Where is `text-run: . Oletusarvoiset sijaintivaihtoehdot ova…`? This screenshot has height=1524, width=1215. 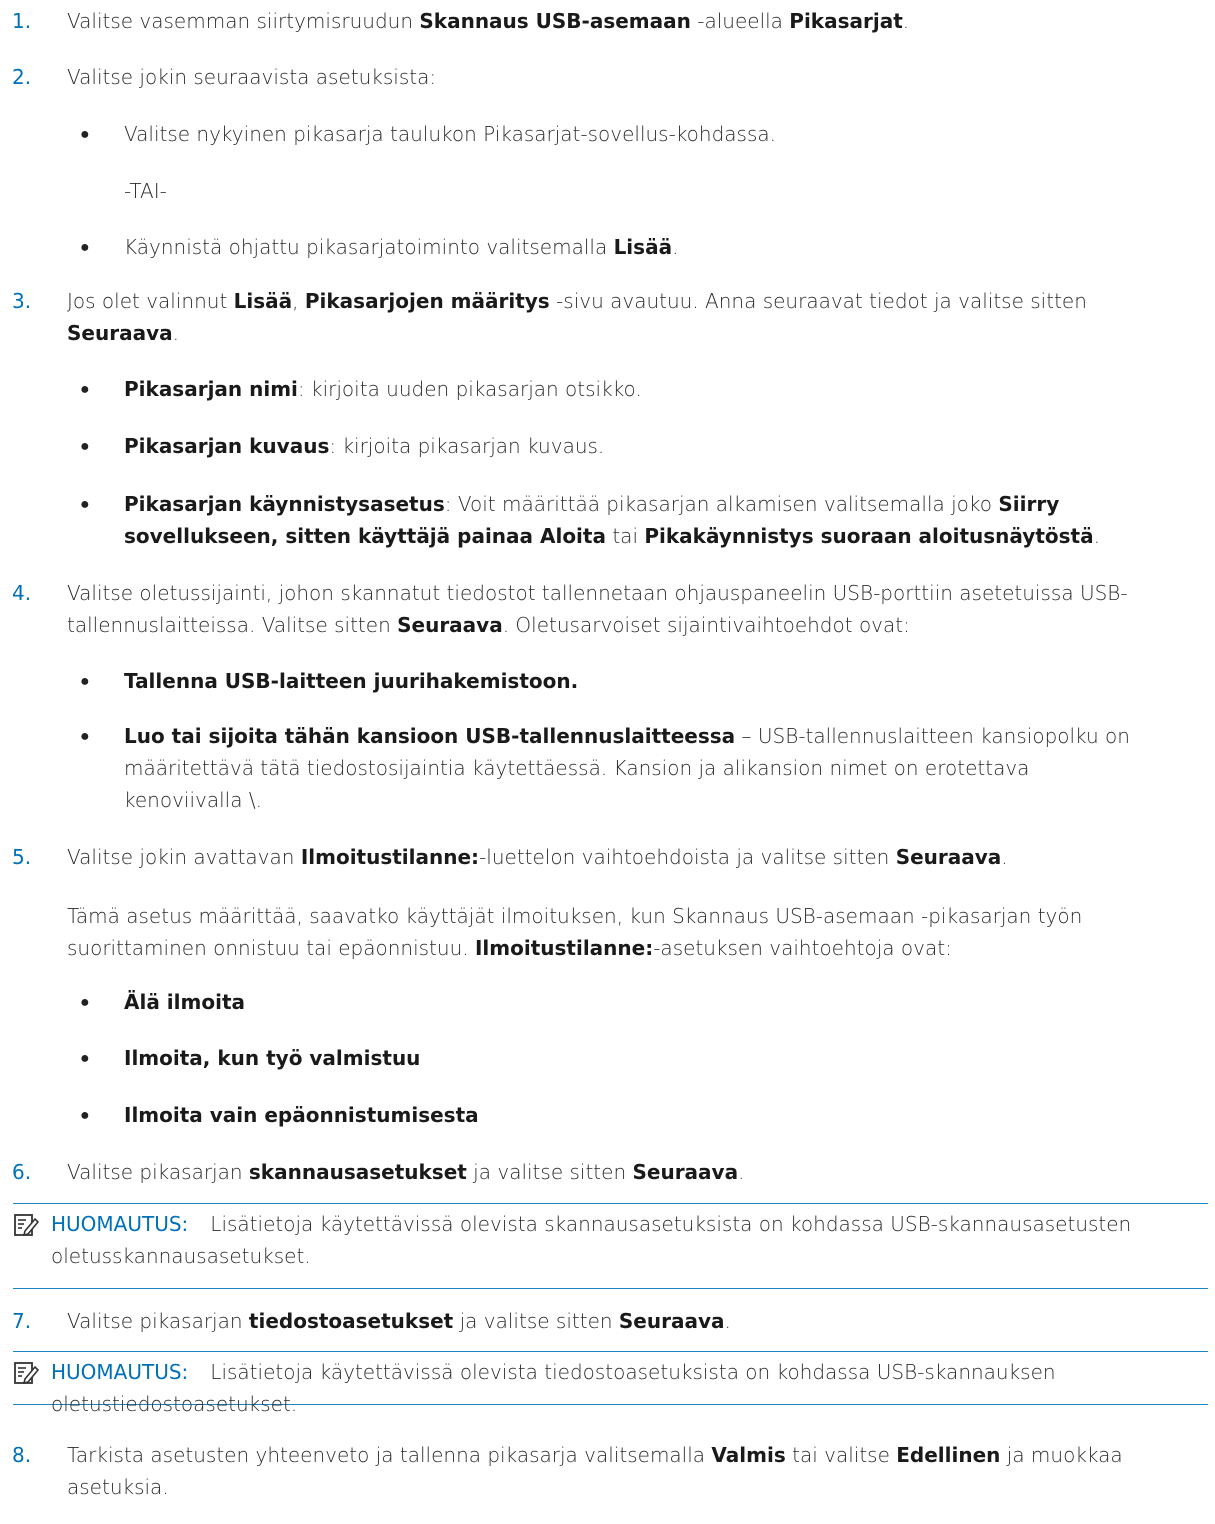
text-run: . Oletusarvoiset sijaintivaihtoehdot ova… is located at coordinates (706, 625).